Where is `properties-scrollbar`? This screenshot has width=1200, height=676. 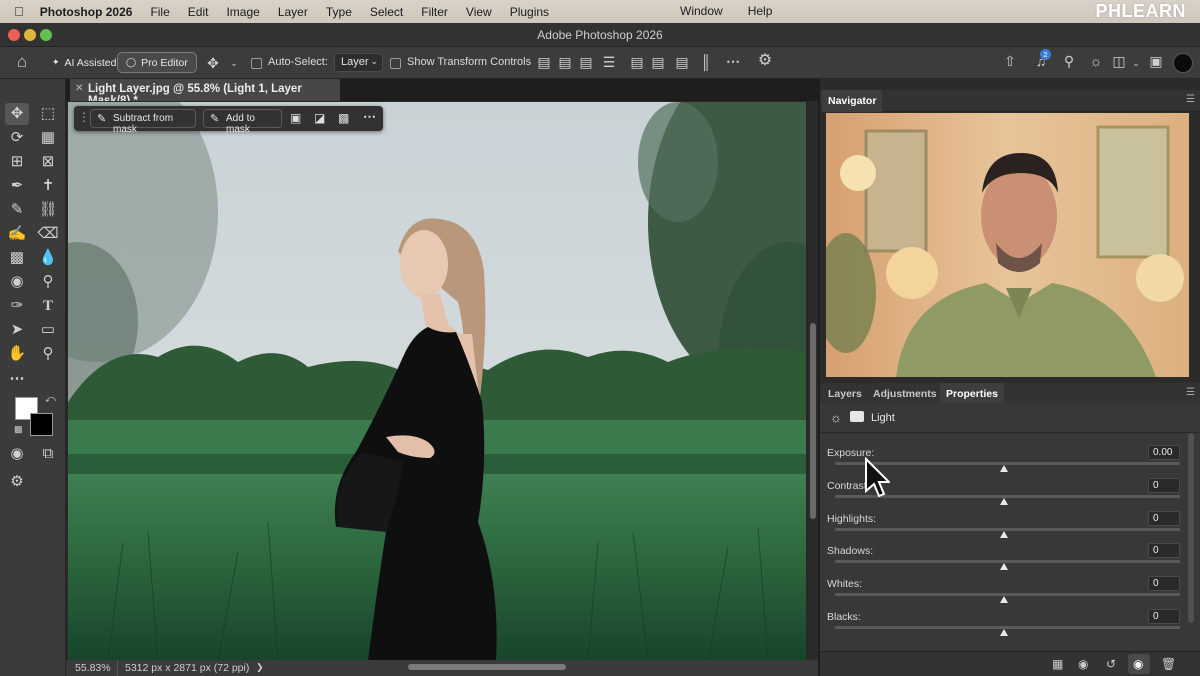
properties-scrollbar is located at coordinates (1191, 528).